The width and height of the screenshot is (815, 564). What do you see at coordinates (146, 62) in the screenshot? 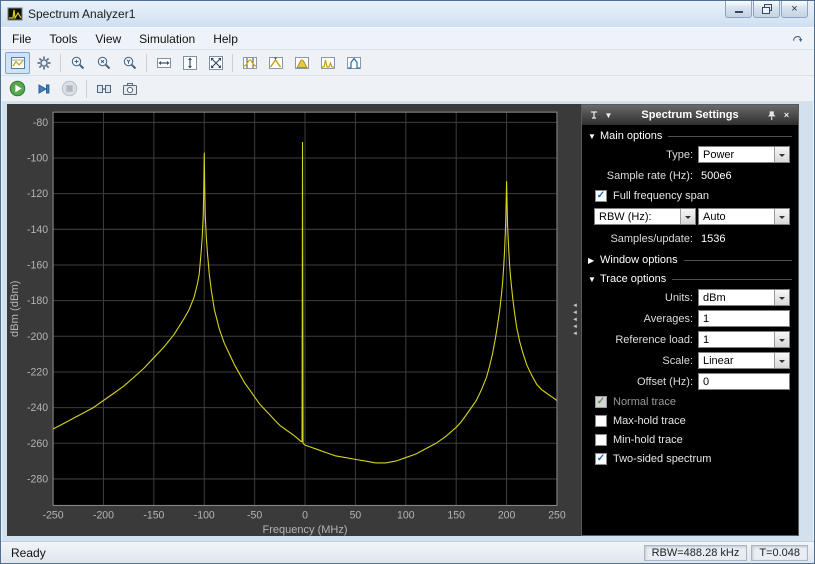
I see `toolbar-separator` at bounding box center [146, 62].